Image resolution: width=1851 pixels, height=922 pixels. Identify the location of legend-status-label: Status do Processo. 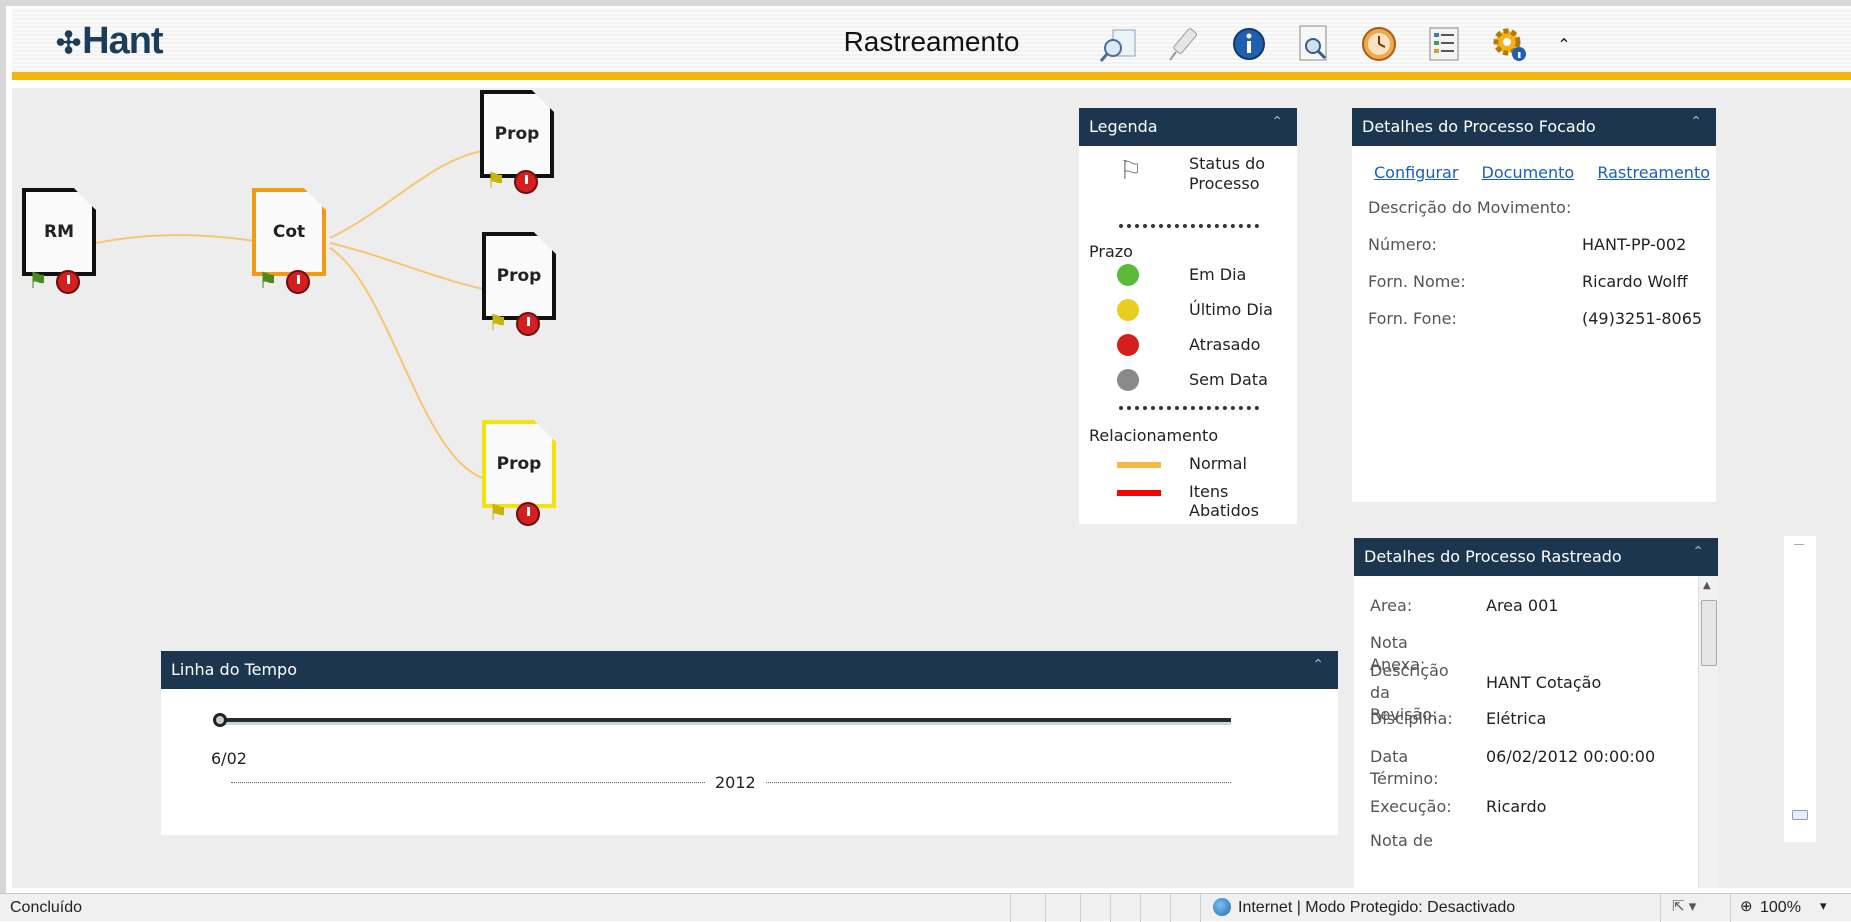
(1227, 173).